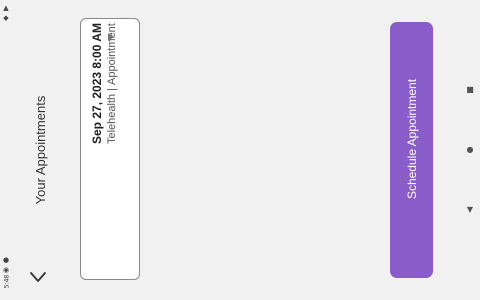  I want to click on appointment-type: Telehealth, so click(112, 118).